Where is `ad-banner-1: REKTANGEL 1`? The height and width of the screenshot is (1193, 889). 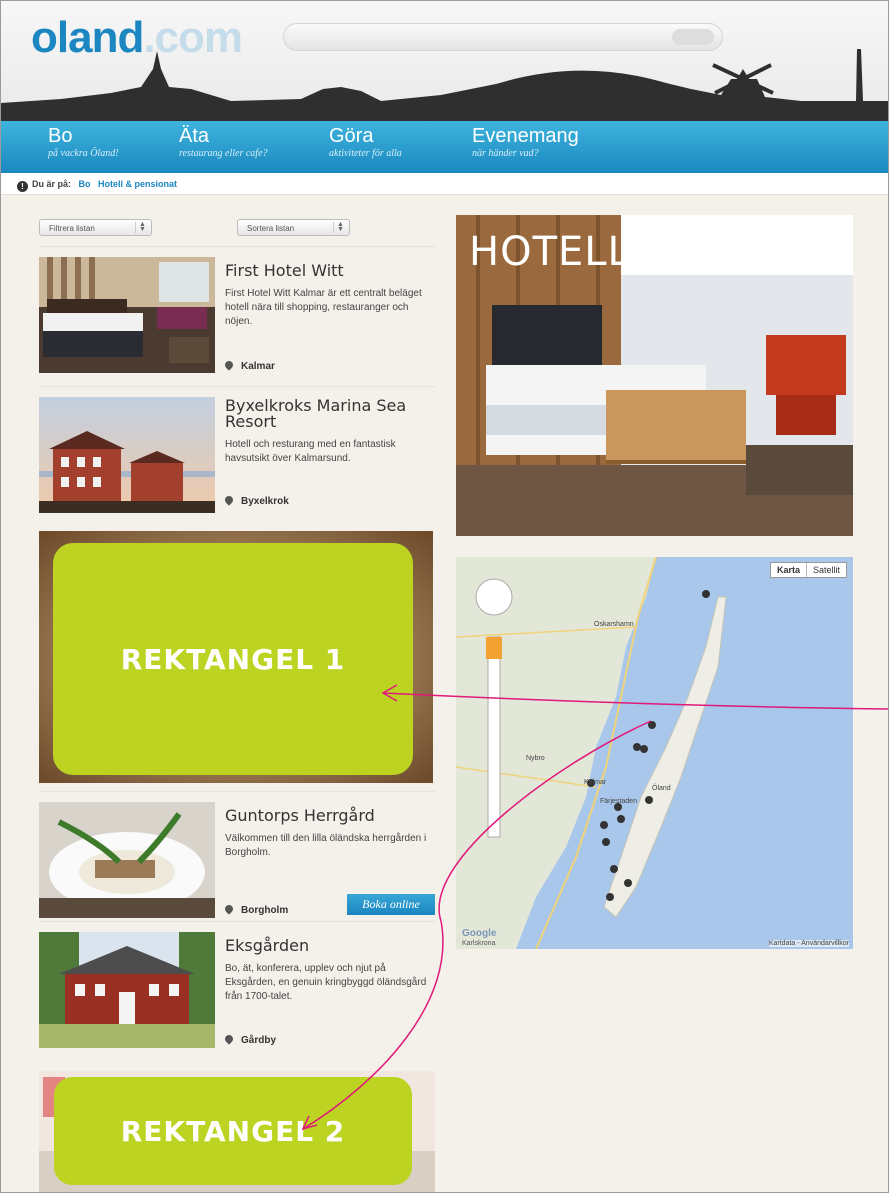 ad-banner-1: REKTANGEL 1 is located at coordinates (236, 657).